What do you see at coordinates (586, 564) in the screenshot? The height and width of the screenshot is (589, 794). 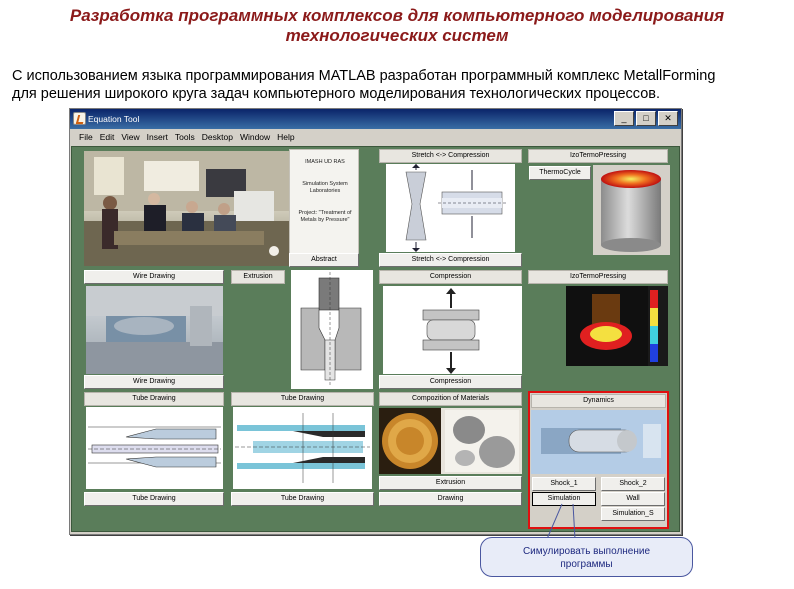 I see `callout-line2: программы` at bounding box center [586, 564].